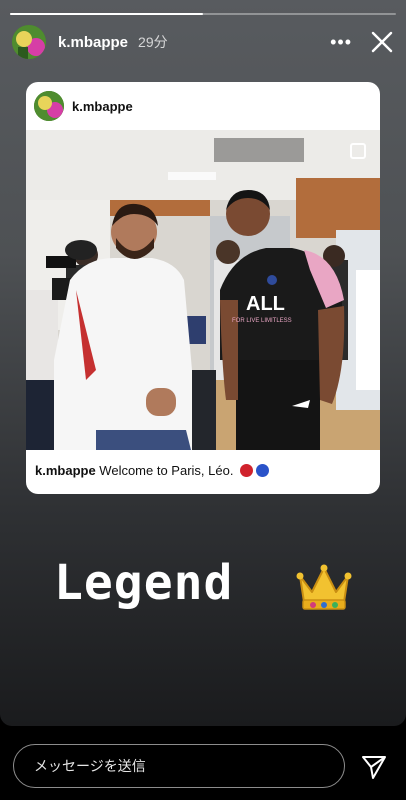 The height and width of the screenshot is (800, 406). Describe the element at coordinates (263, 470) in the screenshot. I see `blue-circle-emoji` at that location.